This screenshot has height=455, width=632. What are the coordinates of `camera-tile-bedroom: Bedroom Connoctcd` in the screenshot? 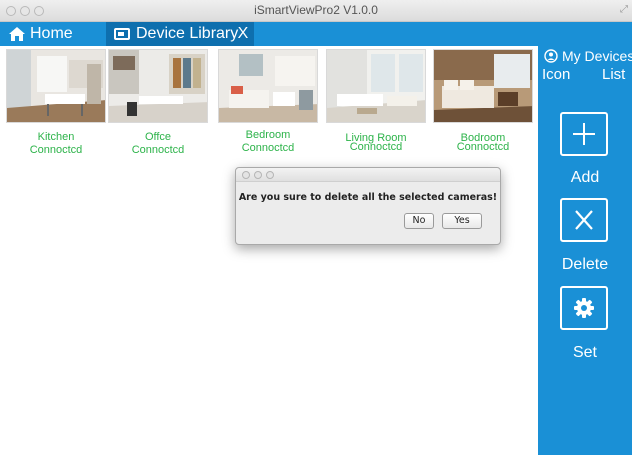 It's located at (268, 101).